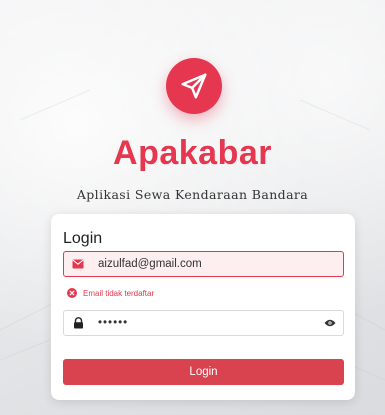  I want to click on brand-tagline: Aplikasi Sewa Kendaraan Bandara, so click(192, 194).